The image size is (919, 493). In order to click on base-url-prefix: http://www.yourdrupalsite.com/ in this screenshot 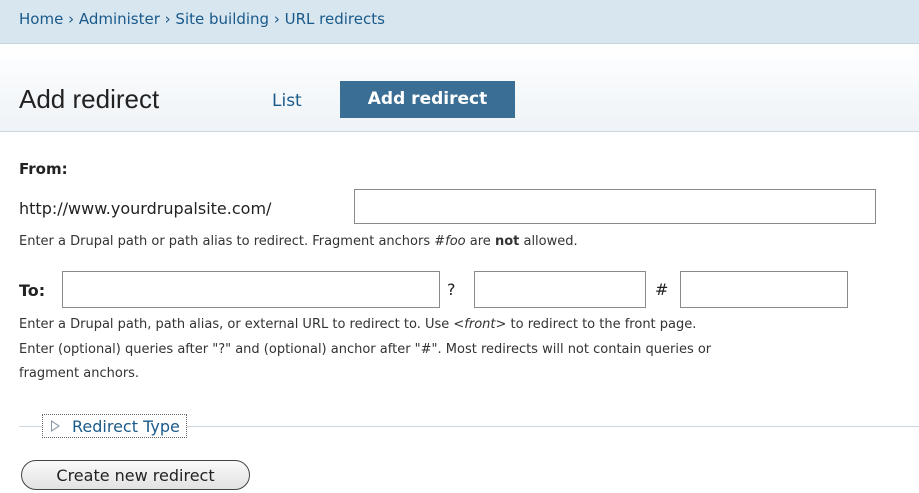, I will do `click(145, 208)`.